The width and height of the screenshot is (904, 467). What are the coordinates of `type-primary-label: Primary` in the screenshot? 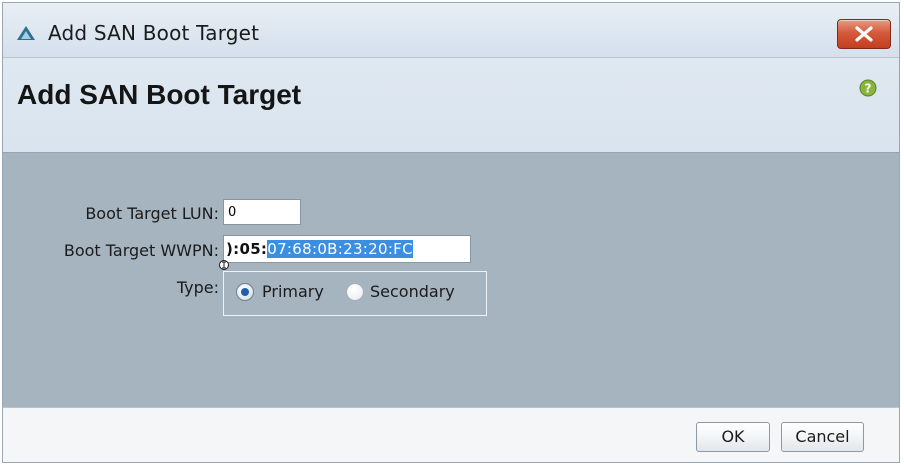 It's located at (293, 291).